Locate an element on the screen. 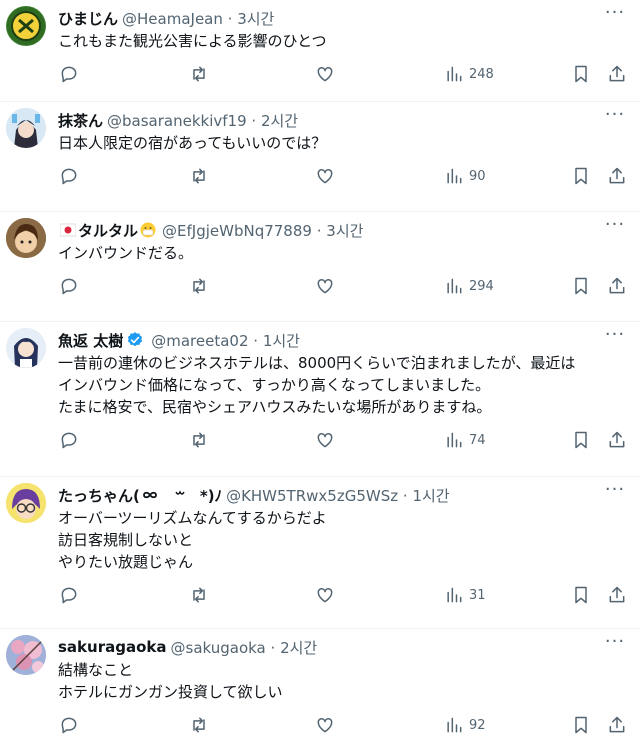  display-name: sakuragaoka is located at coordinates (112, 647).